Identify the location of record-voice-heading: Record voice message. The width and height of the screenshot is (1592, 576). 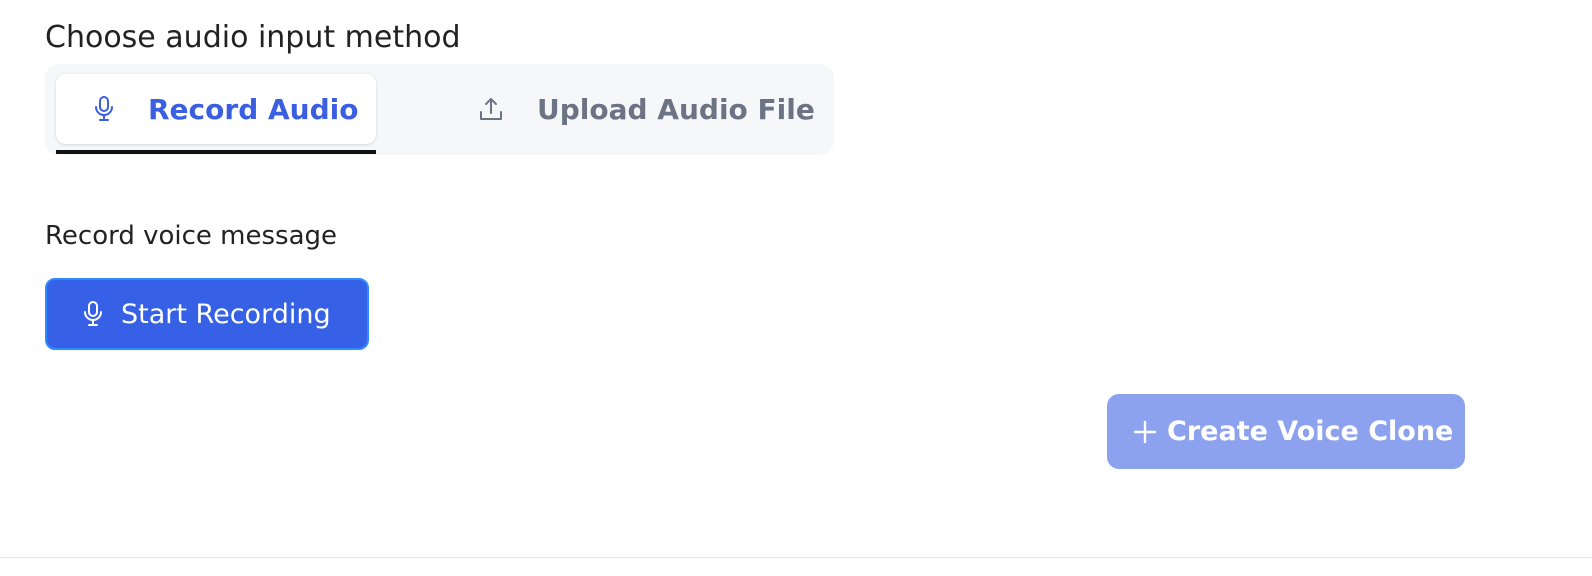
(191, 236).